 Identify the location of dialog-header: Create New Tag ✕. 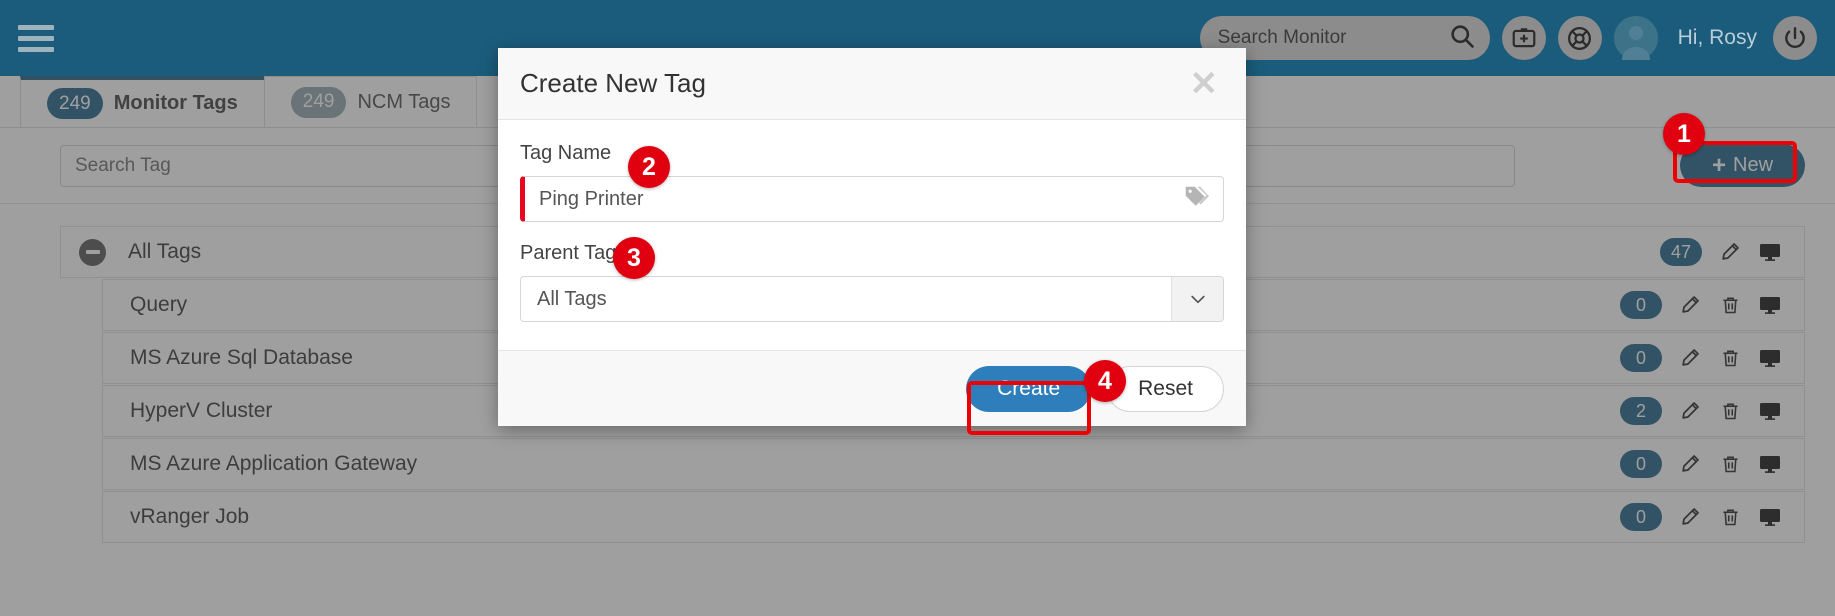
(872, 84).